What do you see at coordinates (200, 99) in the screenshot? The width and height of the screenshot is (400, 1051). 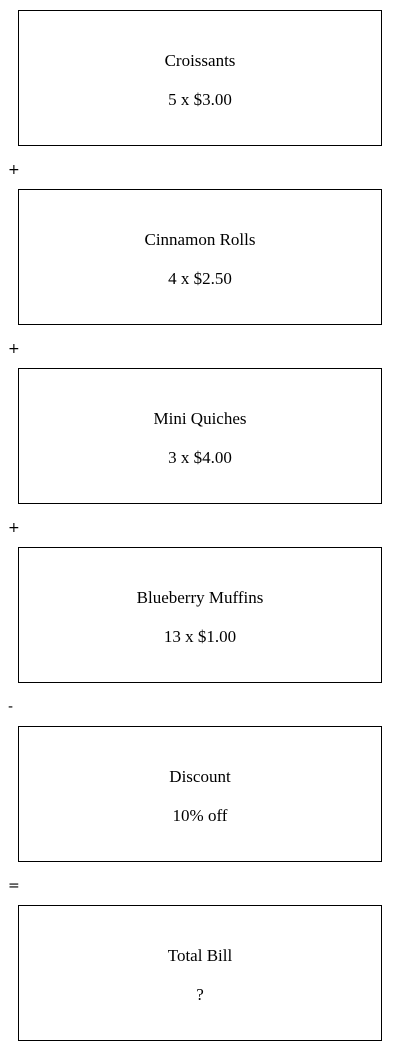 I see `item-detail: 5 x $3.00` at bounding box center [200, 99].